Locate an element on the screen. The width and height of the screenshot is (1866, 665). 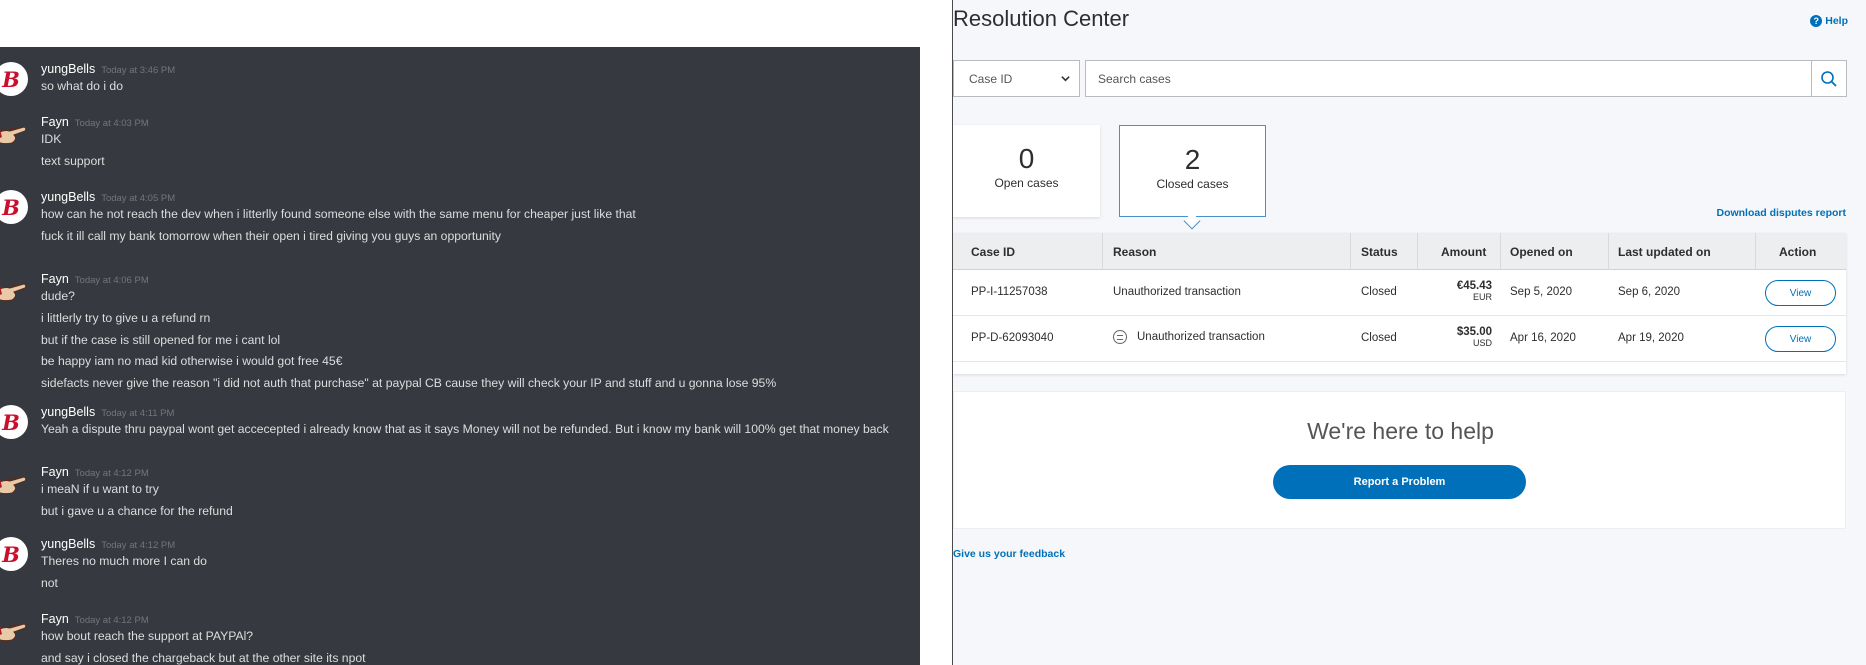
message-text: Theres no much more I can do is located at coordinates (124, 561).